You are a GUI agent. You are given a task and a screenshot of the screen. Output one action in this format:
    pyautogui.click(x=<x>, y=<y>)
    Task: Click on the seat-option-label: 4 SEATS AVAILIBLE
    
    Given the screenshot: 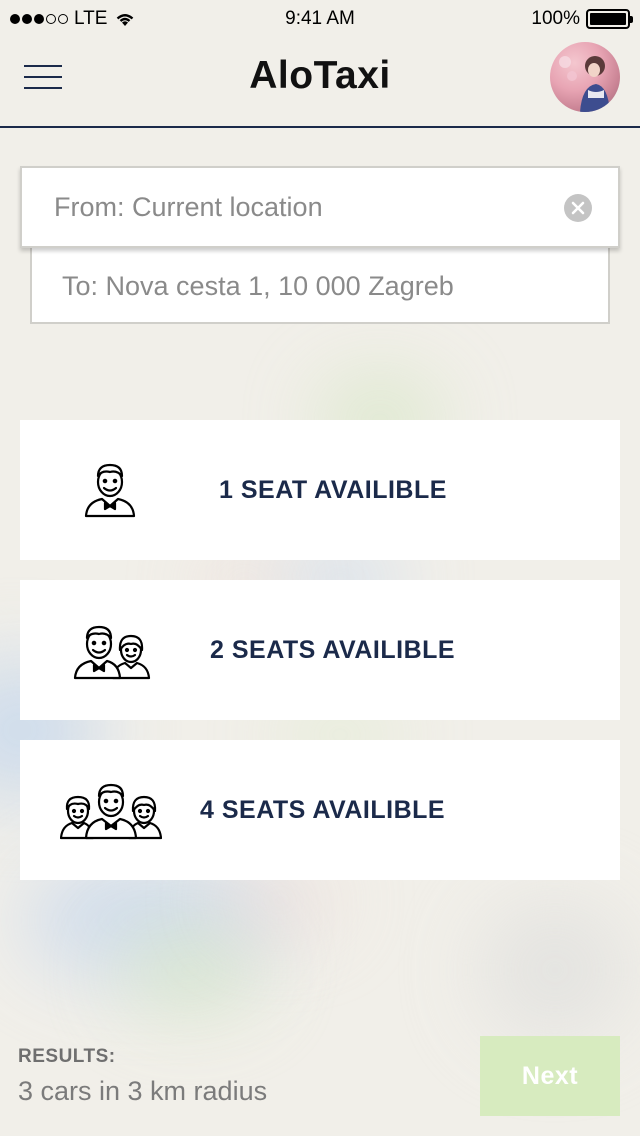 What is the action you would take?
    pyautogui.click(x=323, y=809)
    